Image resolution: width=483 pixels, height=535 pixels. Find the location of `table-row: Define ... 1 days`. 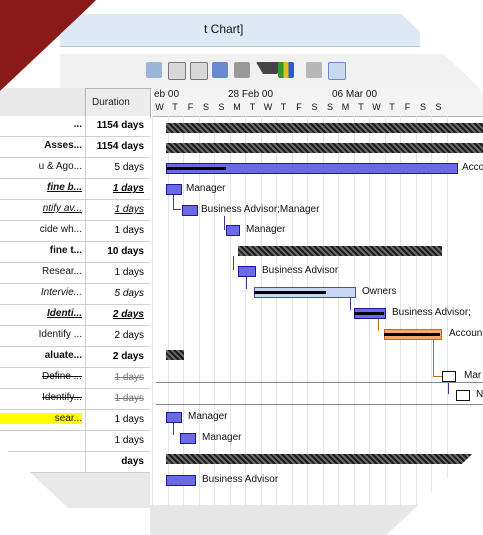

table-row: Define ... 1 days is located at coordinates (75, 378).